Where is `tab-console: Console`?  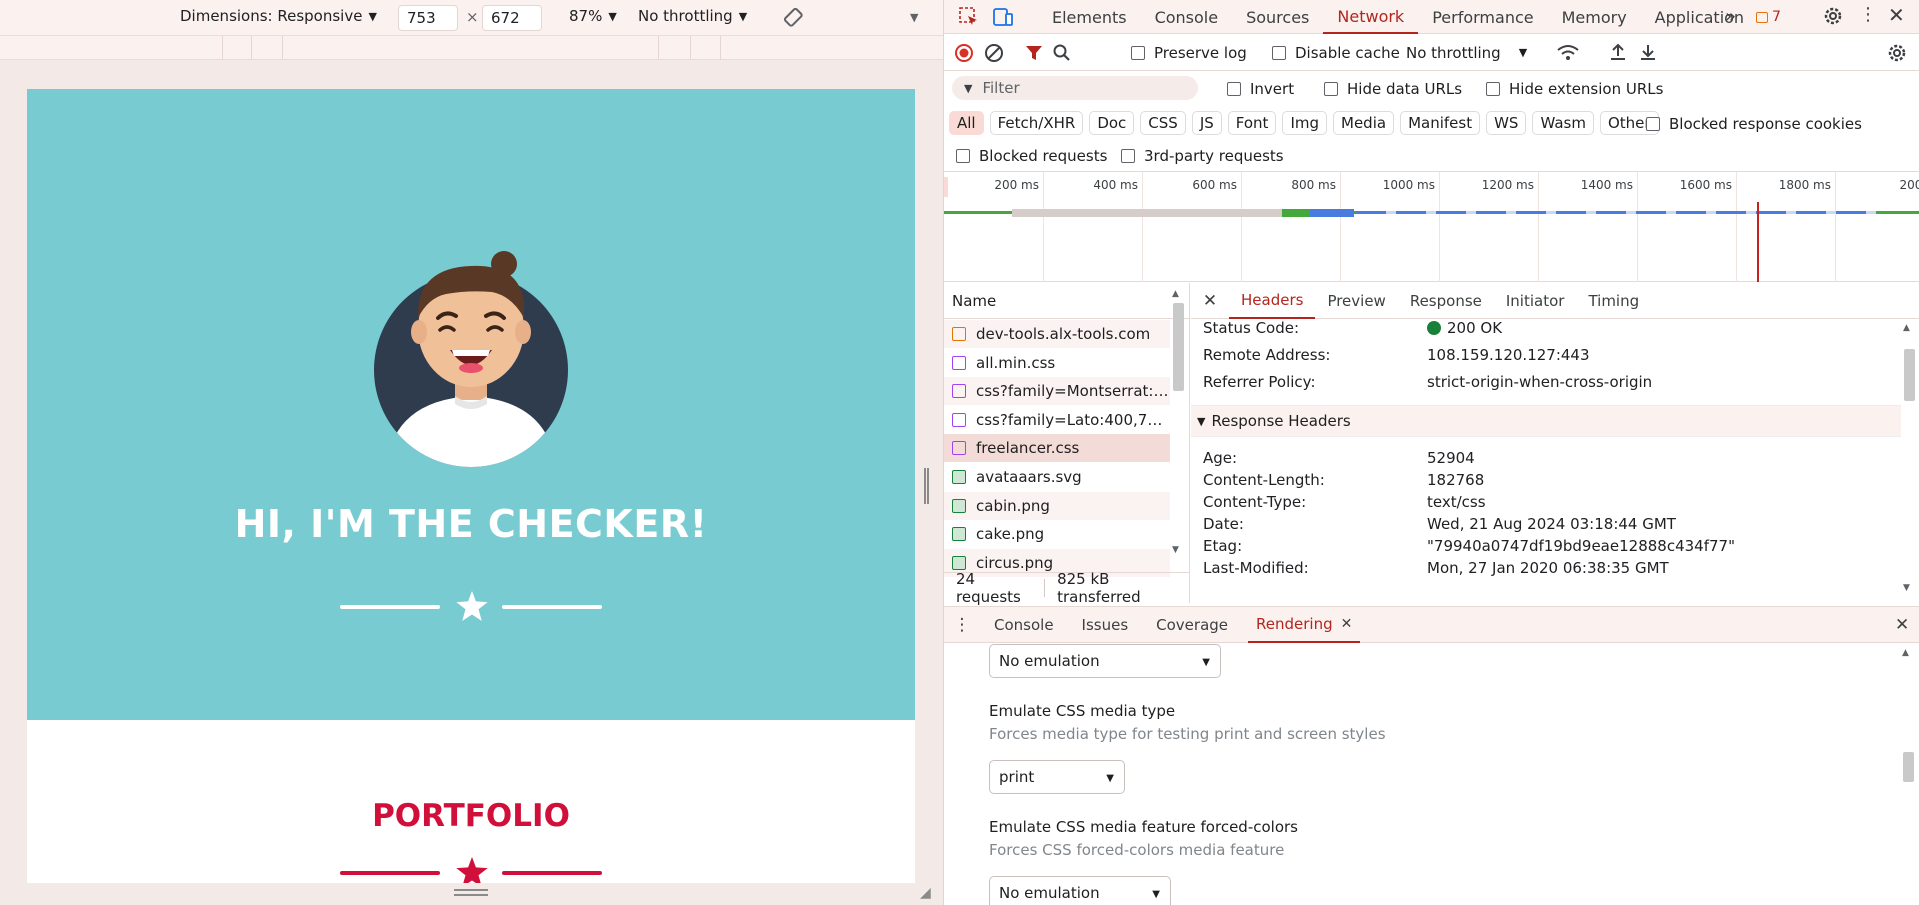
tab-console: Console is located at coordinates (1187, 17).